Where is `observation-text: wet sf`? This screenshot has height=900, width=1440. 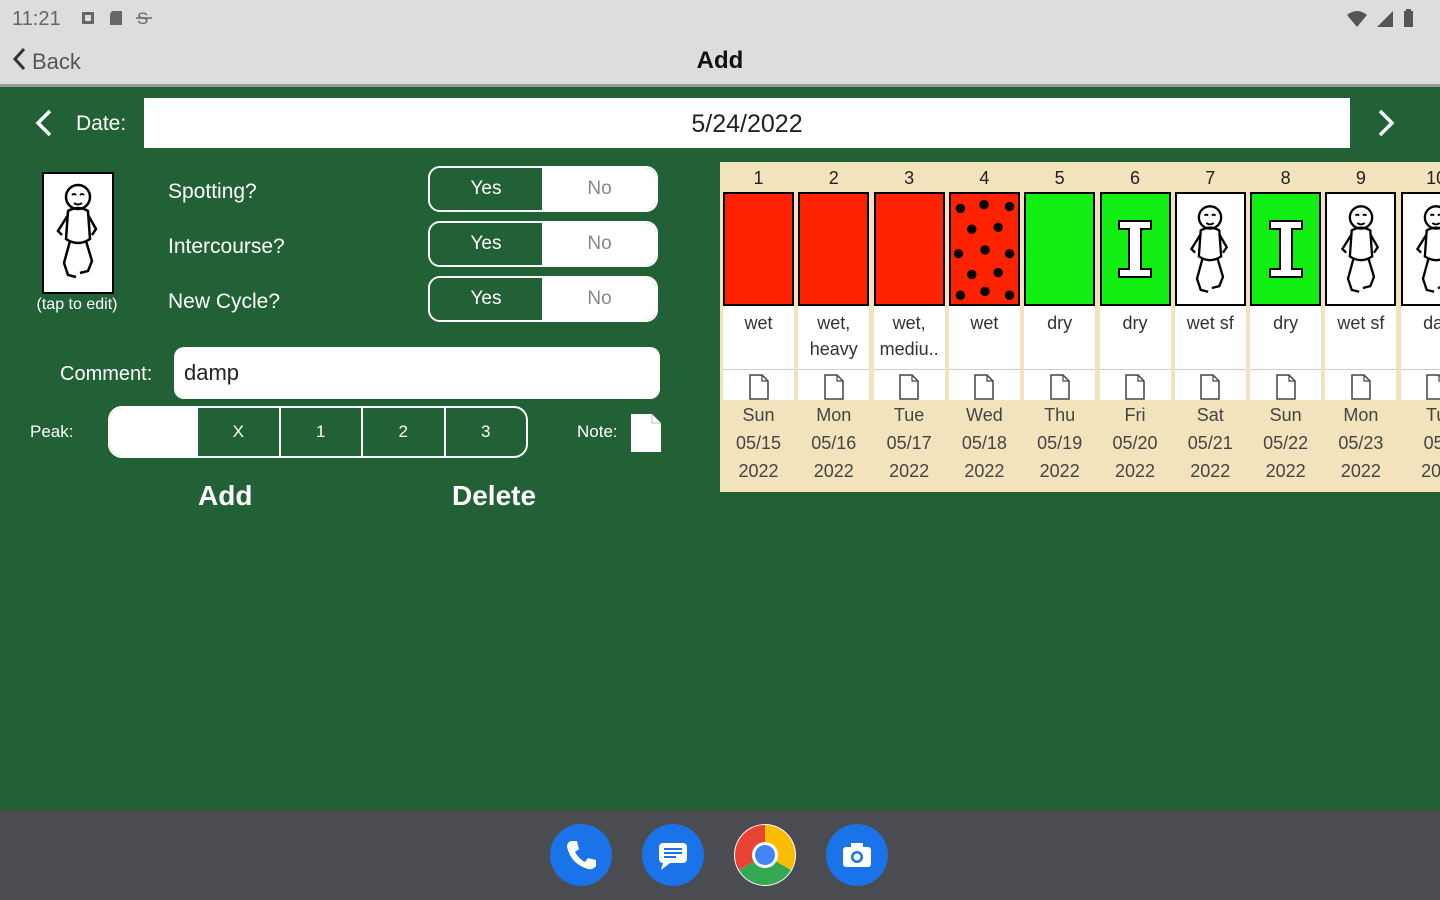
observation-text: wet sf is located at coordinates (1210, 338).